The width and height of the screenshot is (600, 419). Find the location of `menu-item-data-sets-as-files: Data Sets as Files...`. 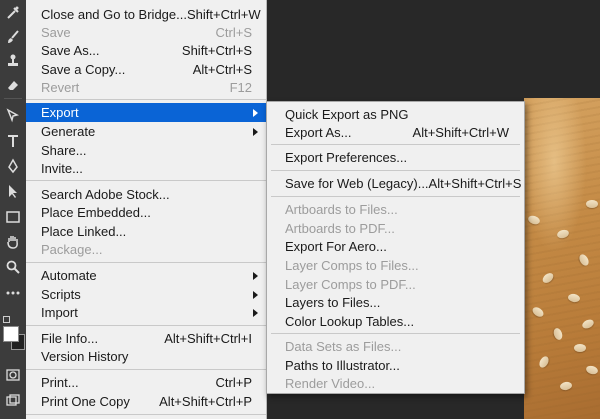

menu-item-data-sets-as-files: Data Sets as Files... is located at coordinates (343, 346).